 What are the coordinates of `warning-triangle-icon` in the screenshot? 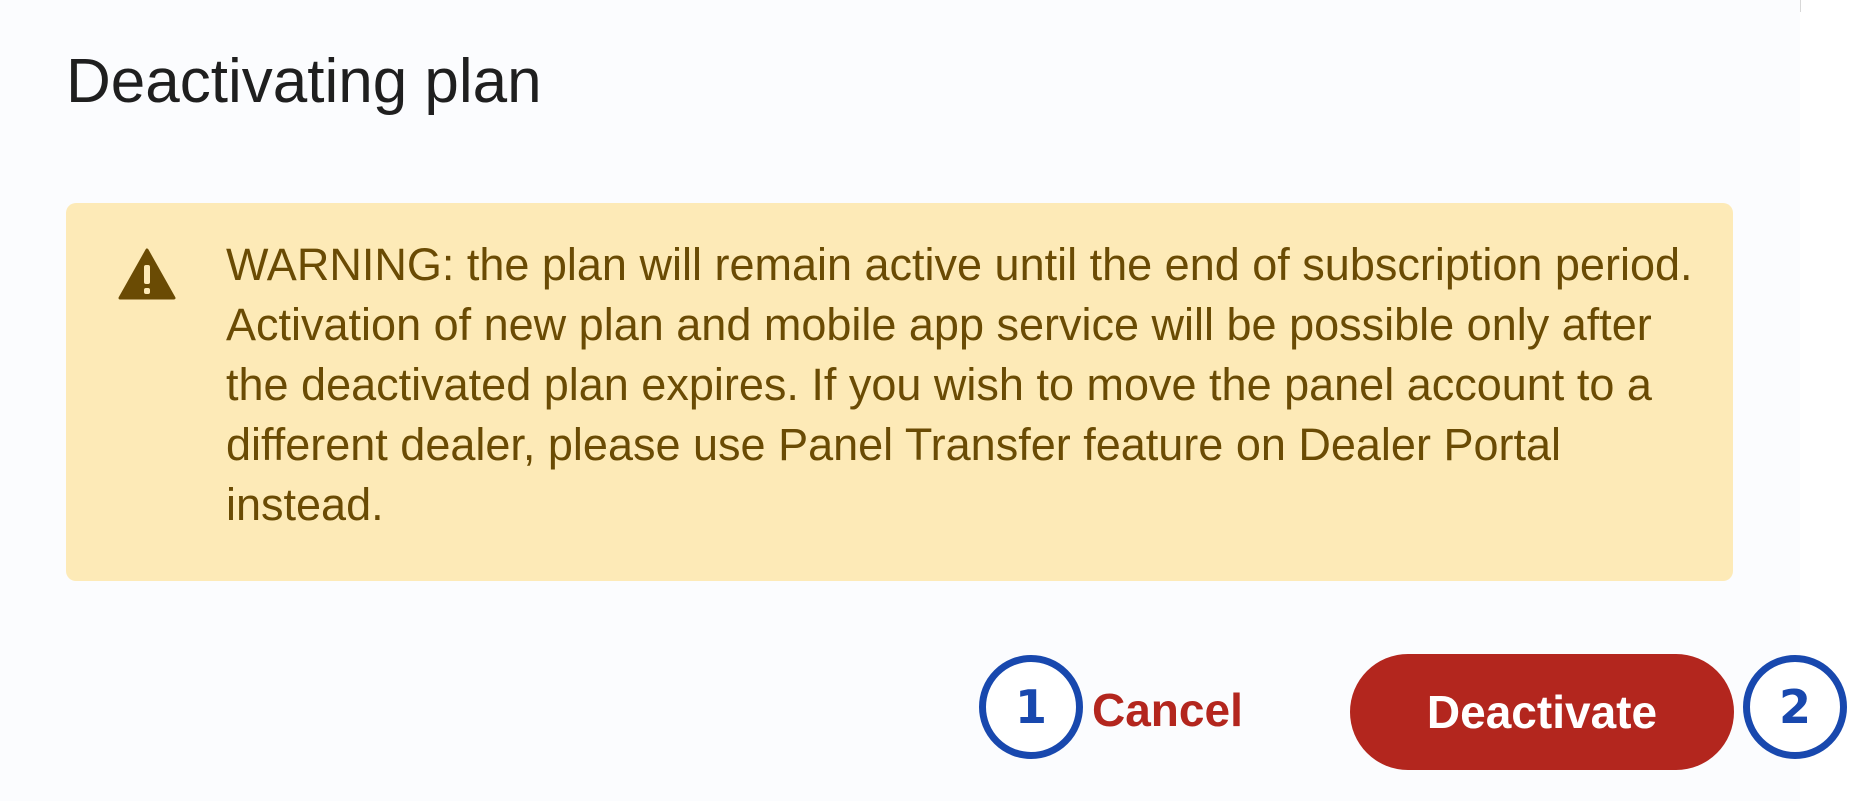 It's located at (147, 274).